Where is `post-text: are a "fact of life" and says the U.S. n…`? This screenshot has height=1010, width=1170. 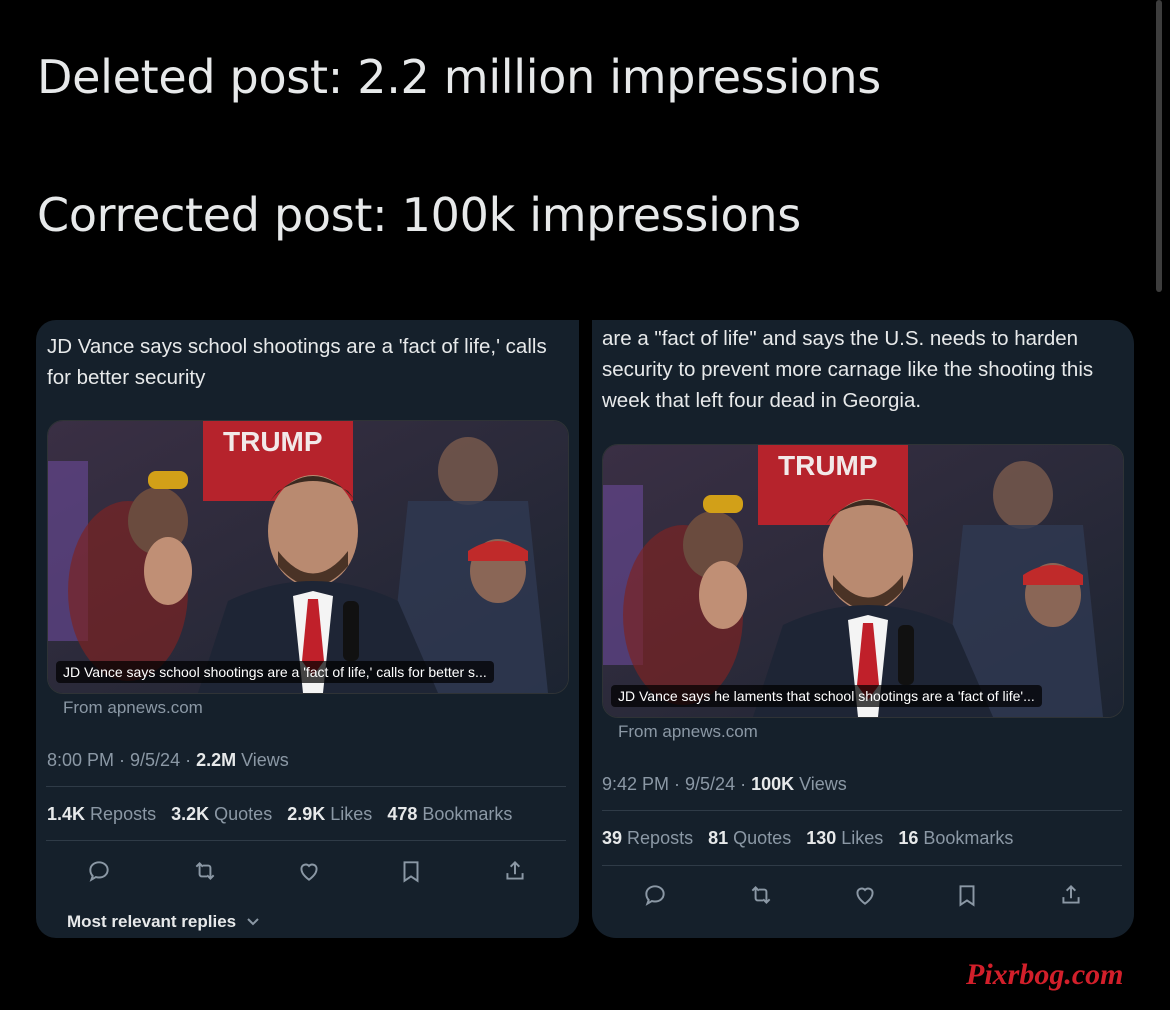
post-text: are a "fact of life" and says the U.S. n… is located at coordinates (848, 369).